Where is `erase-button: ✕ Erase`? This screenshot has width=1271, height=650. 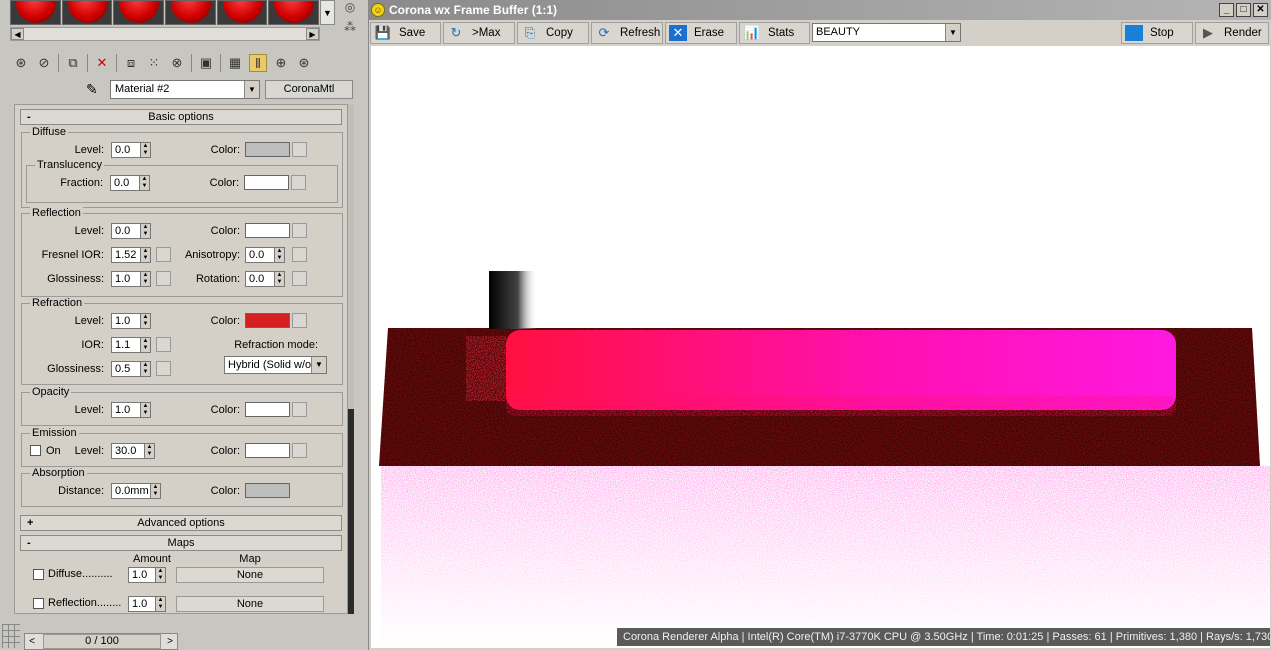
erase-button: ✕ Erase is located at coordinates (701, 33).